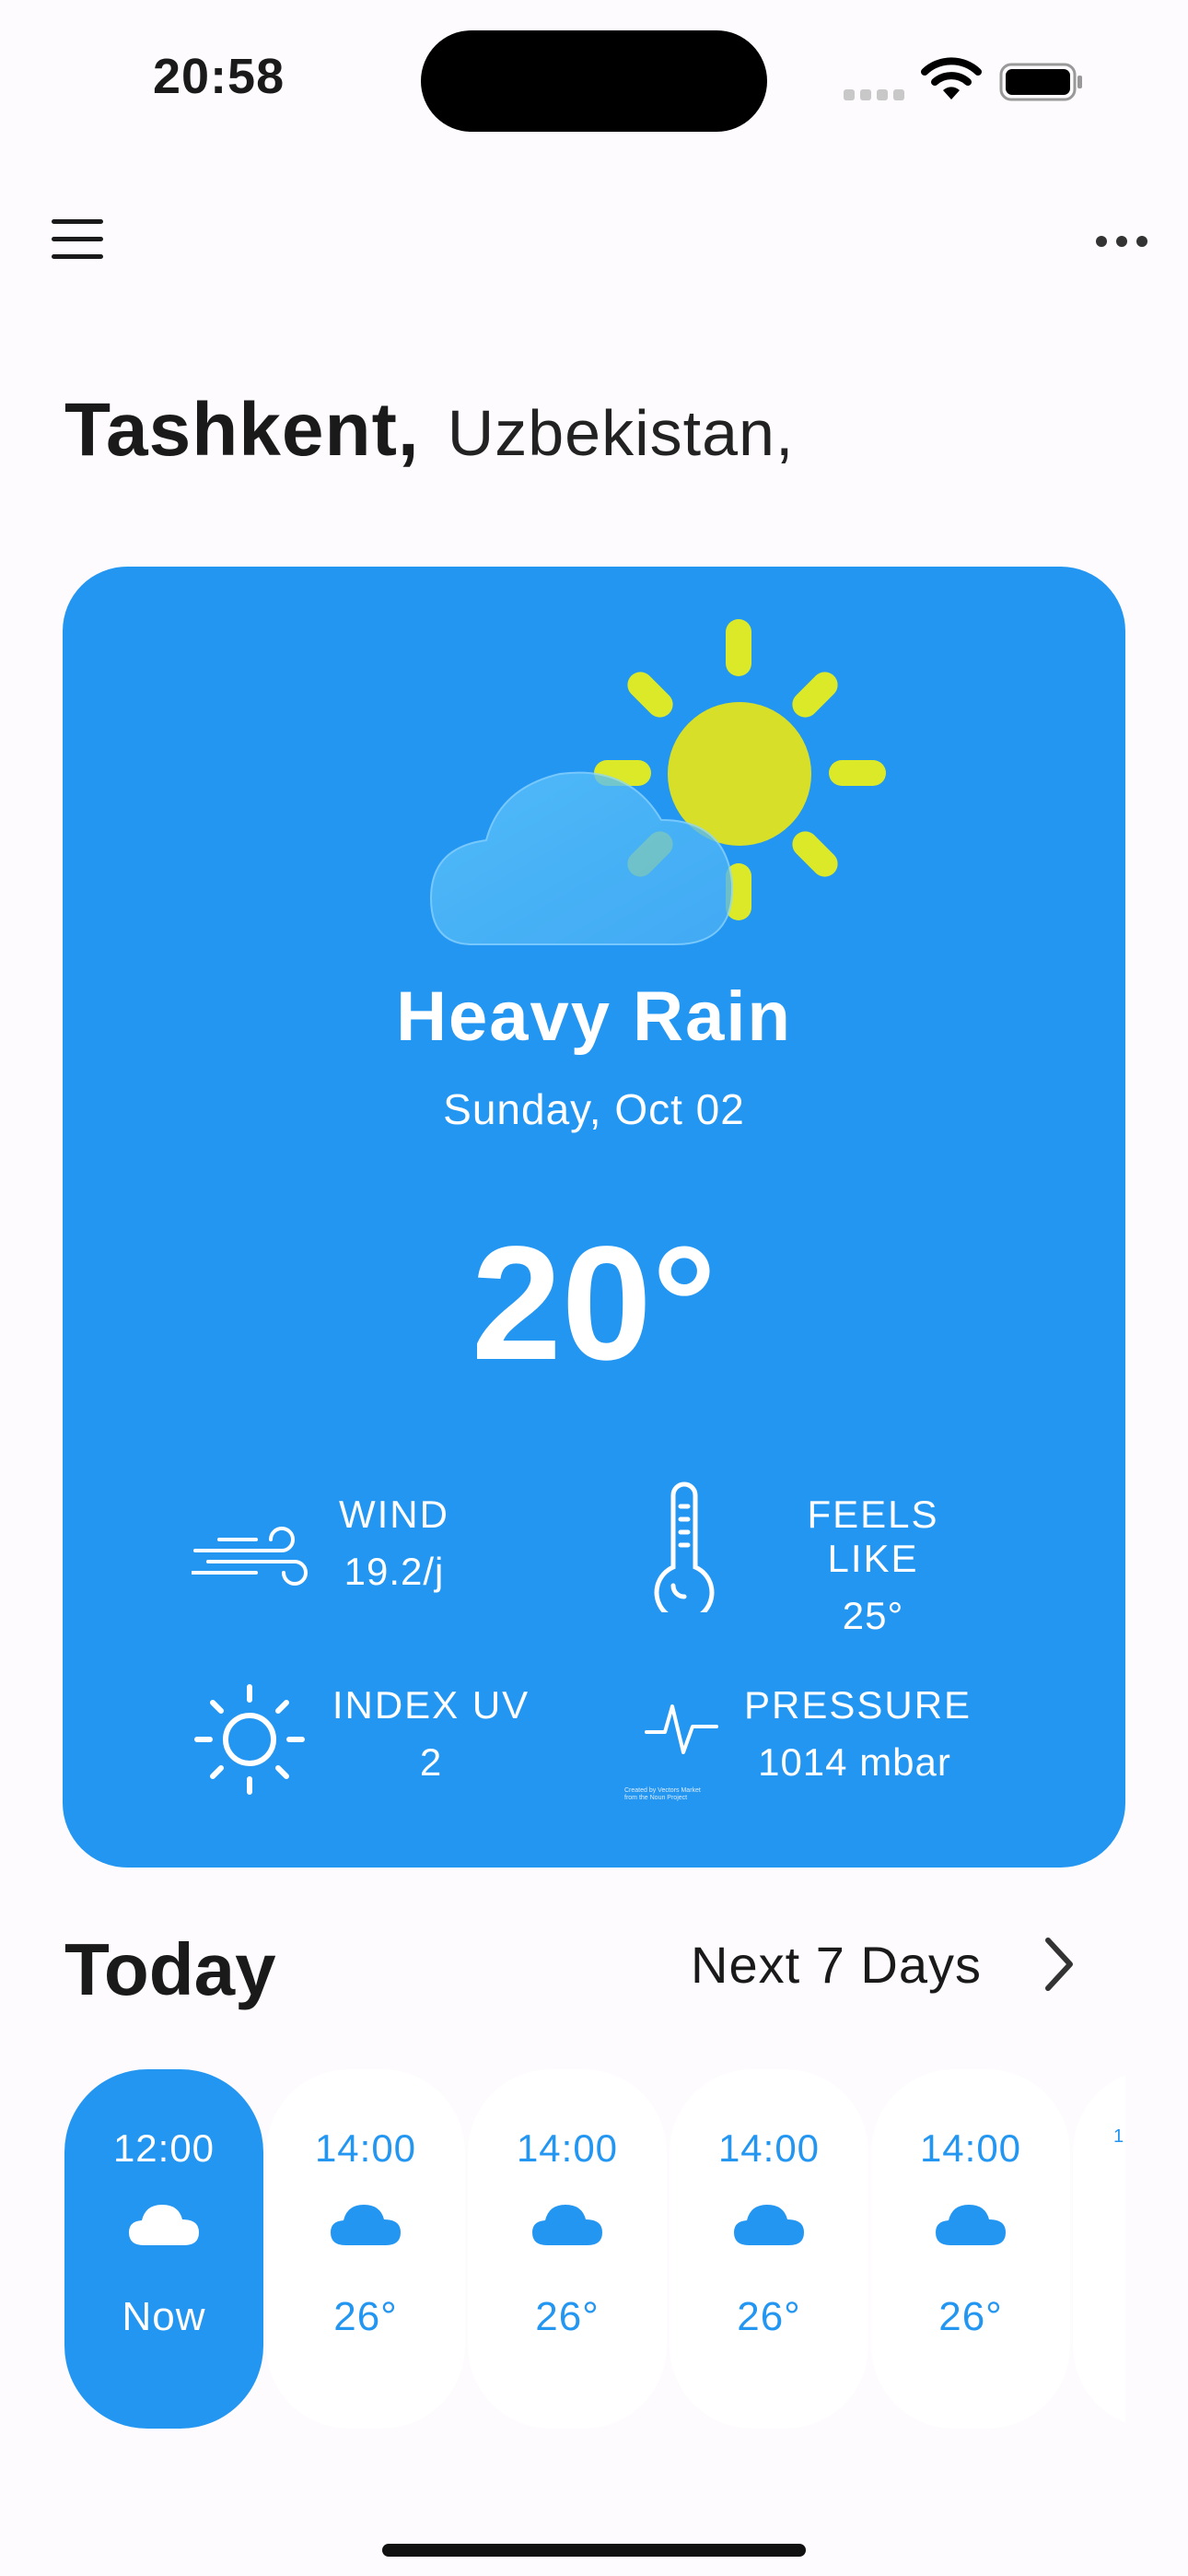  Describe the element at coordinates (621, 433) in the screenshot. I see `country-name: Uzbekistan,` at that location.